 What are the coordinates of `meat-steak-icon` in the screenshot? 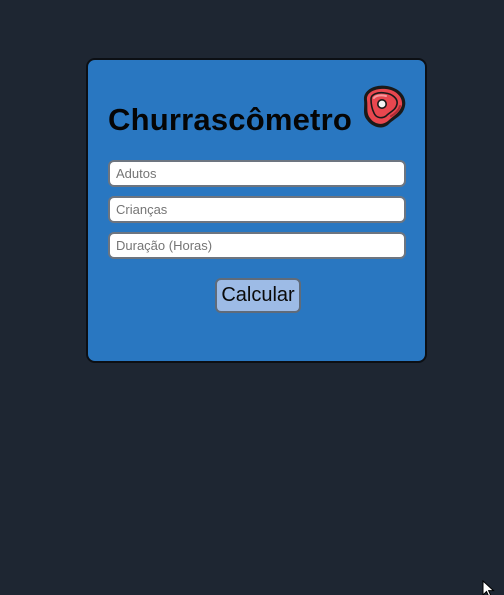 It's located at (383, 106).